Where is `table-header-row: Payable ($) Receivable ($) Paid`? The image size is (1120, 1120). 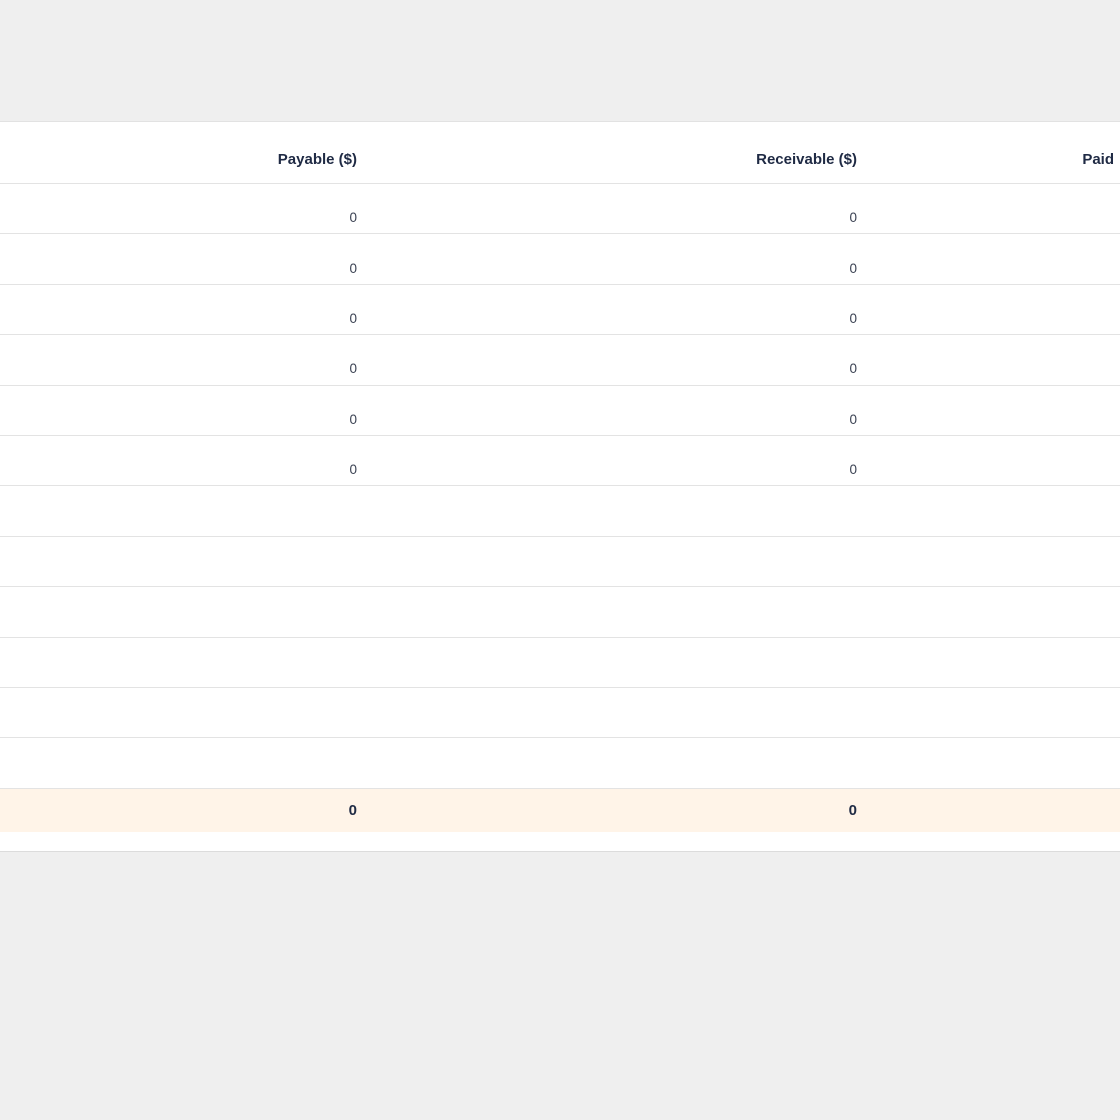
table-header-row: Payable ($) Receivable ($) Paid is located at coordinates (560, 153).